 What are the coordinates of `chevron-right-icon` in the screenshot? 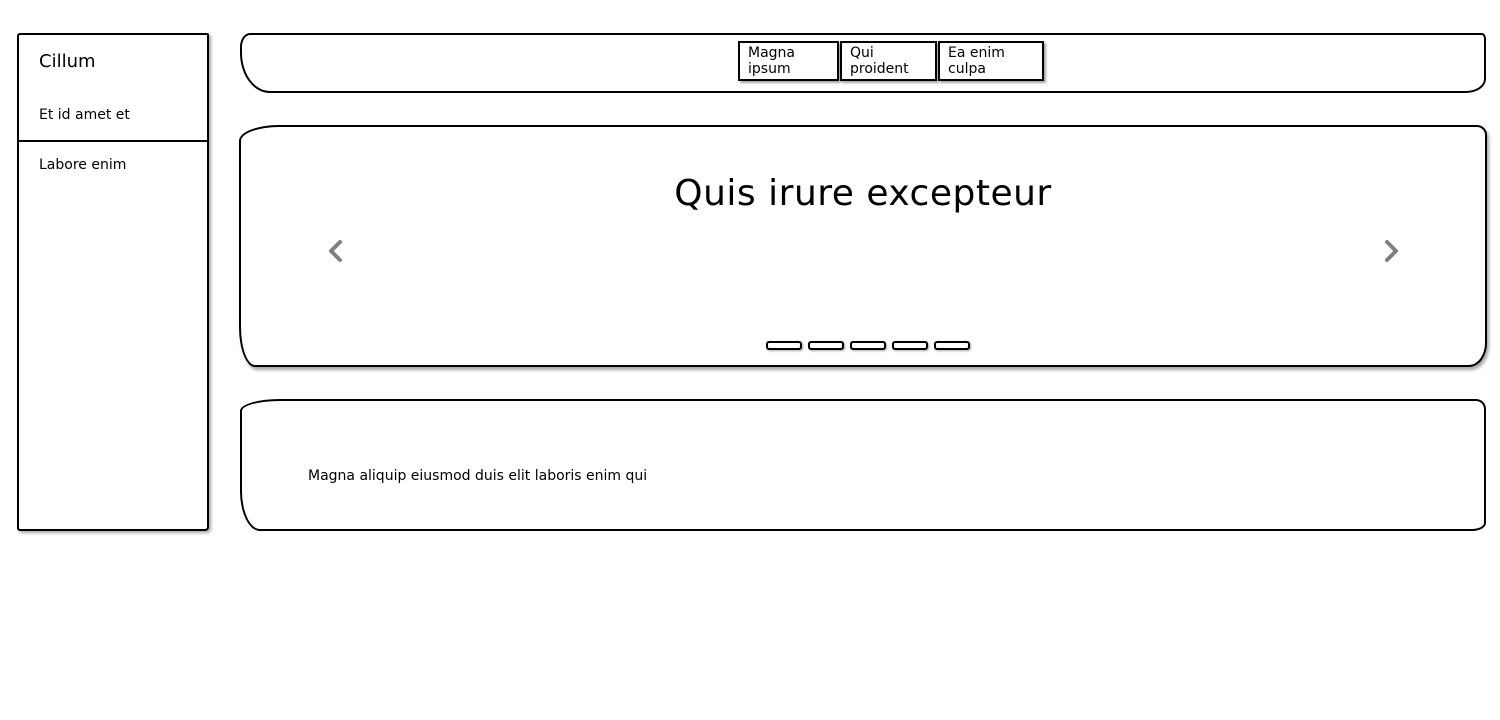 It's located at (1391, 251).